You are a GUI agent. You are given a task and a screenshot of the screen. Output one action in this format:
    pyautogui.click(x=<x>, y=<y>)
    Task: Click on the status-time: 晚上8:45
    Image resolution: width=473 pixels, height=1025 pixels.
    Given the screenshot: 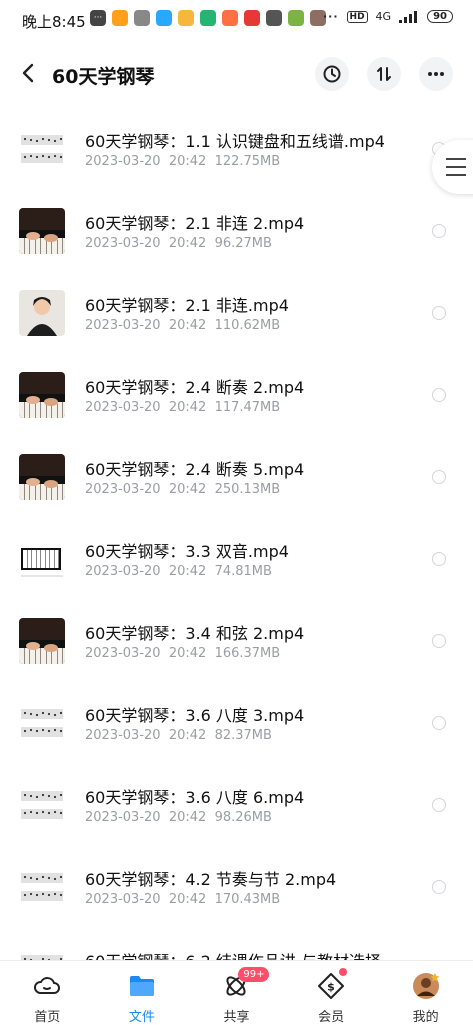 What is the action you would take?
    pyautogui.click(x=54, y=22)
    